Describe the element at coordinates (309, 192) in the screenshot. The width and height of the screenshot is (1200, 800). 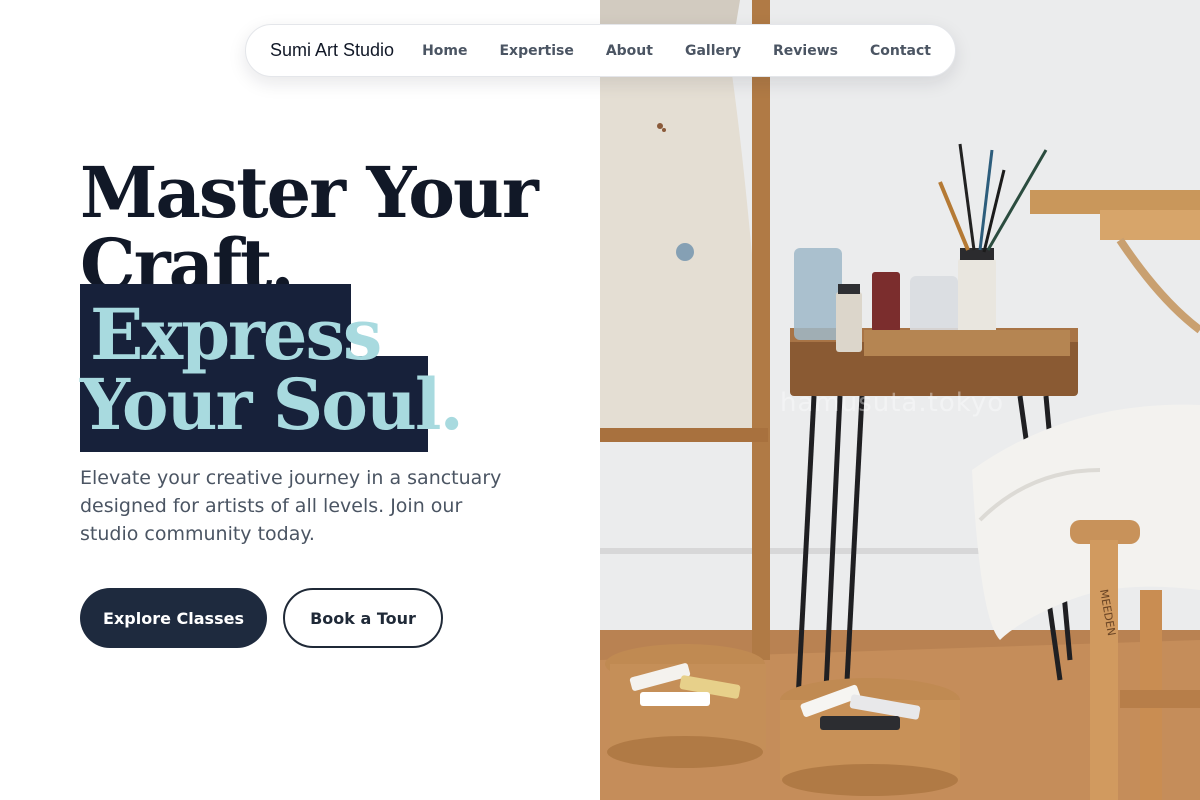
I see `hero-heading-line-1: Master Your` at that location.